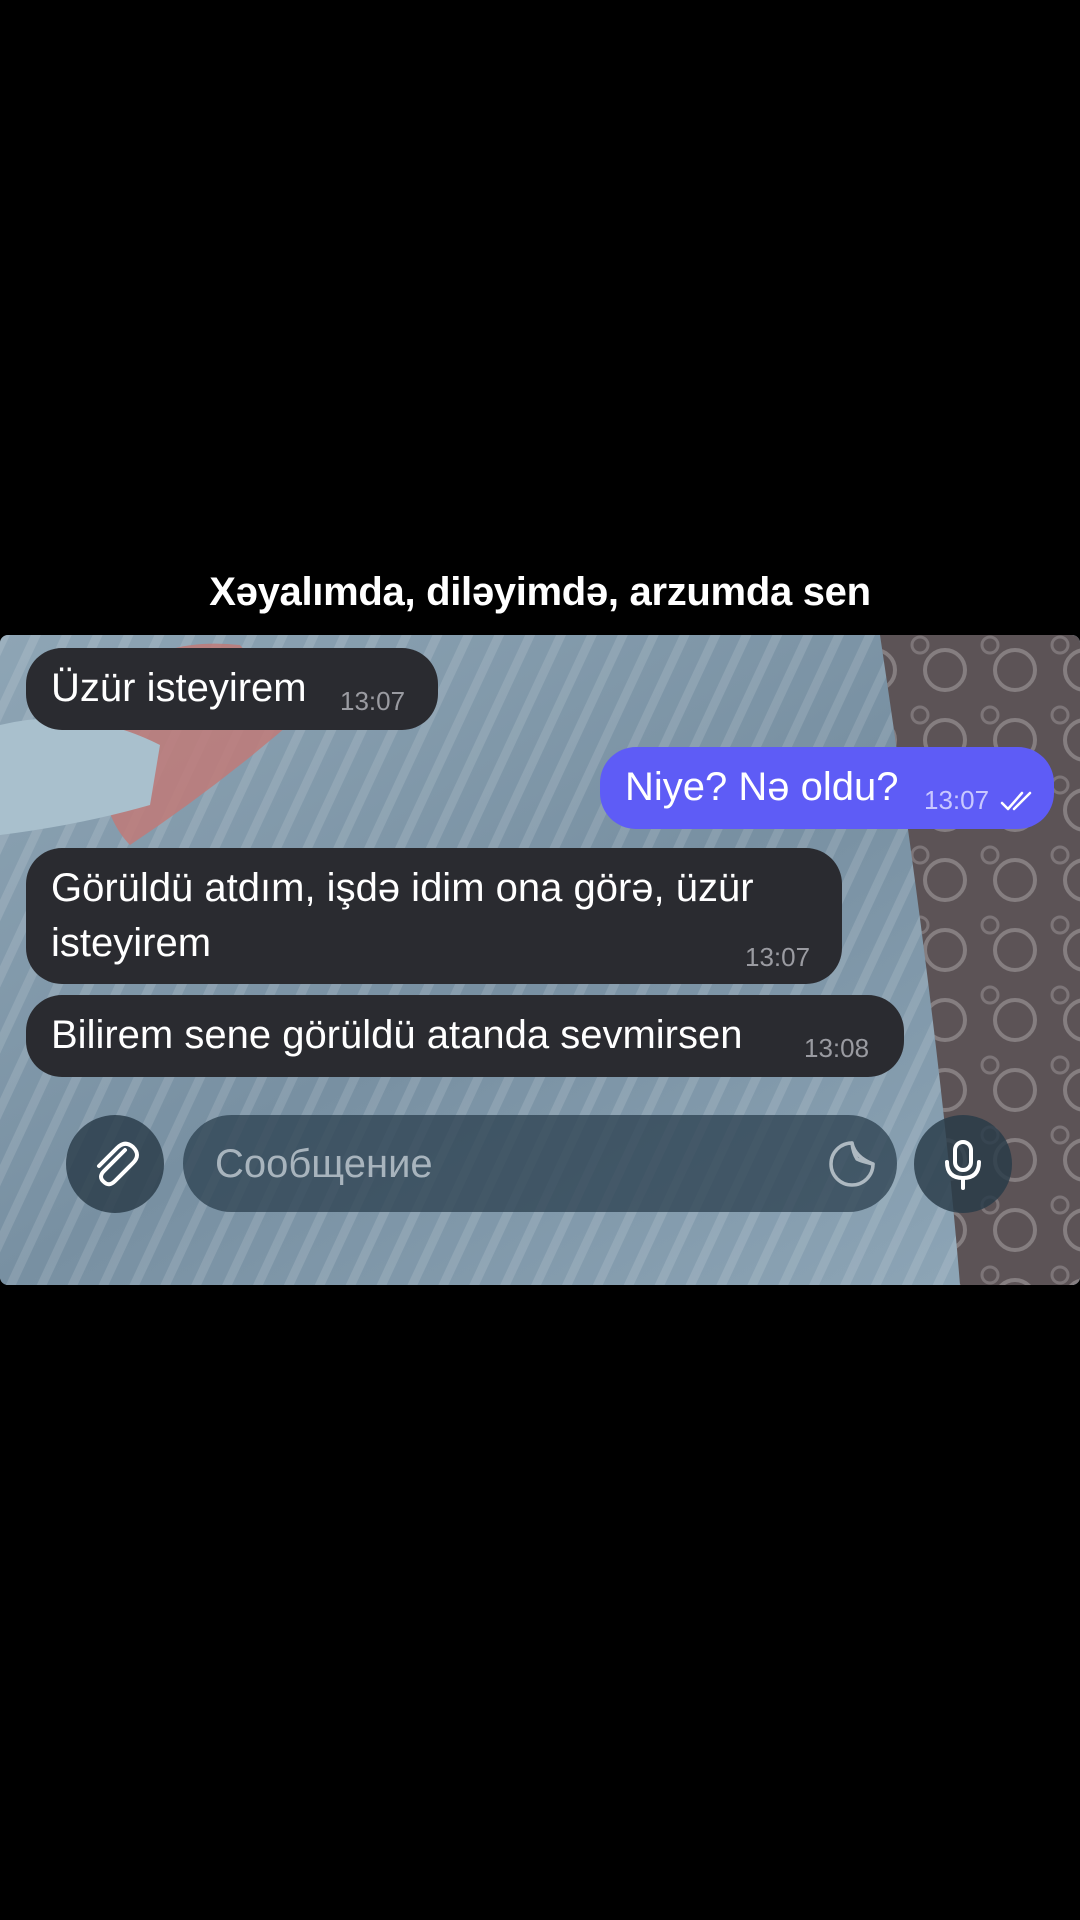 The image size is (1080, 1920). What do you see at coordinates (118, 1164) in the screenshot?
I see `paperclip-icon` at bounding box center [118, 1164].